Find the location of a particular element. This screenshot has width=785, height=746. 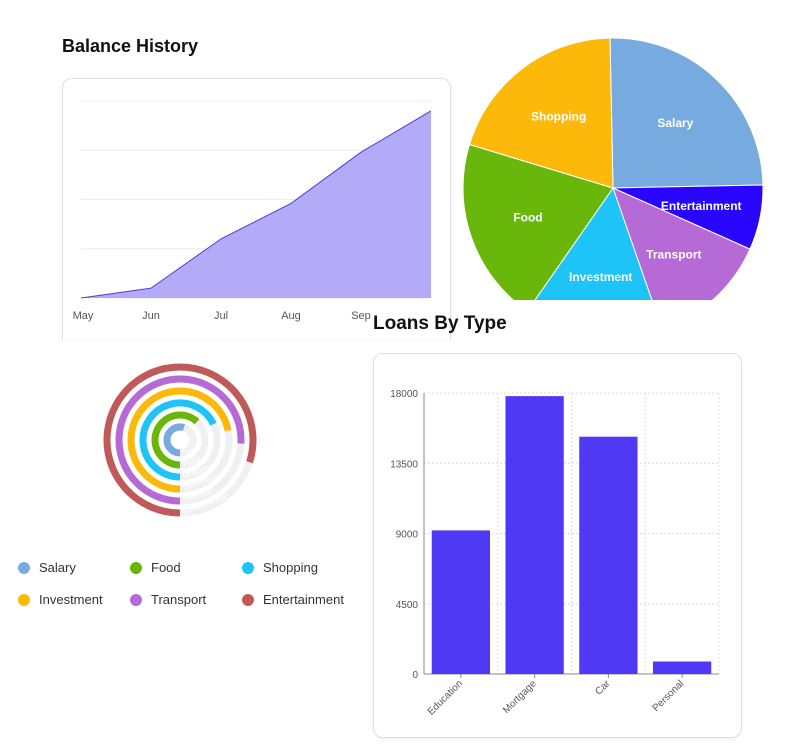

x-tick-label: Sep is located at coordinates (361, 316).